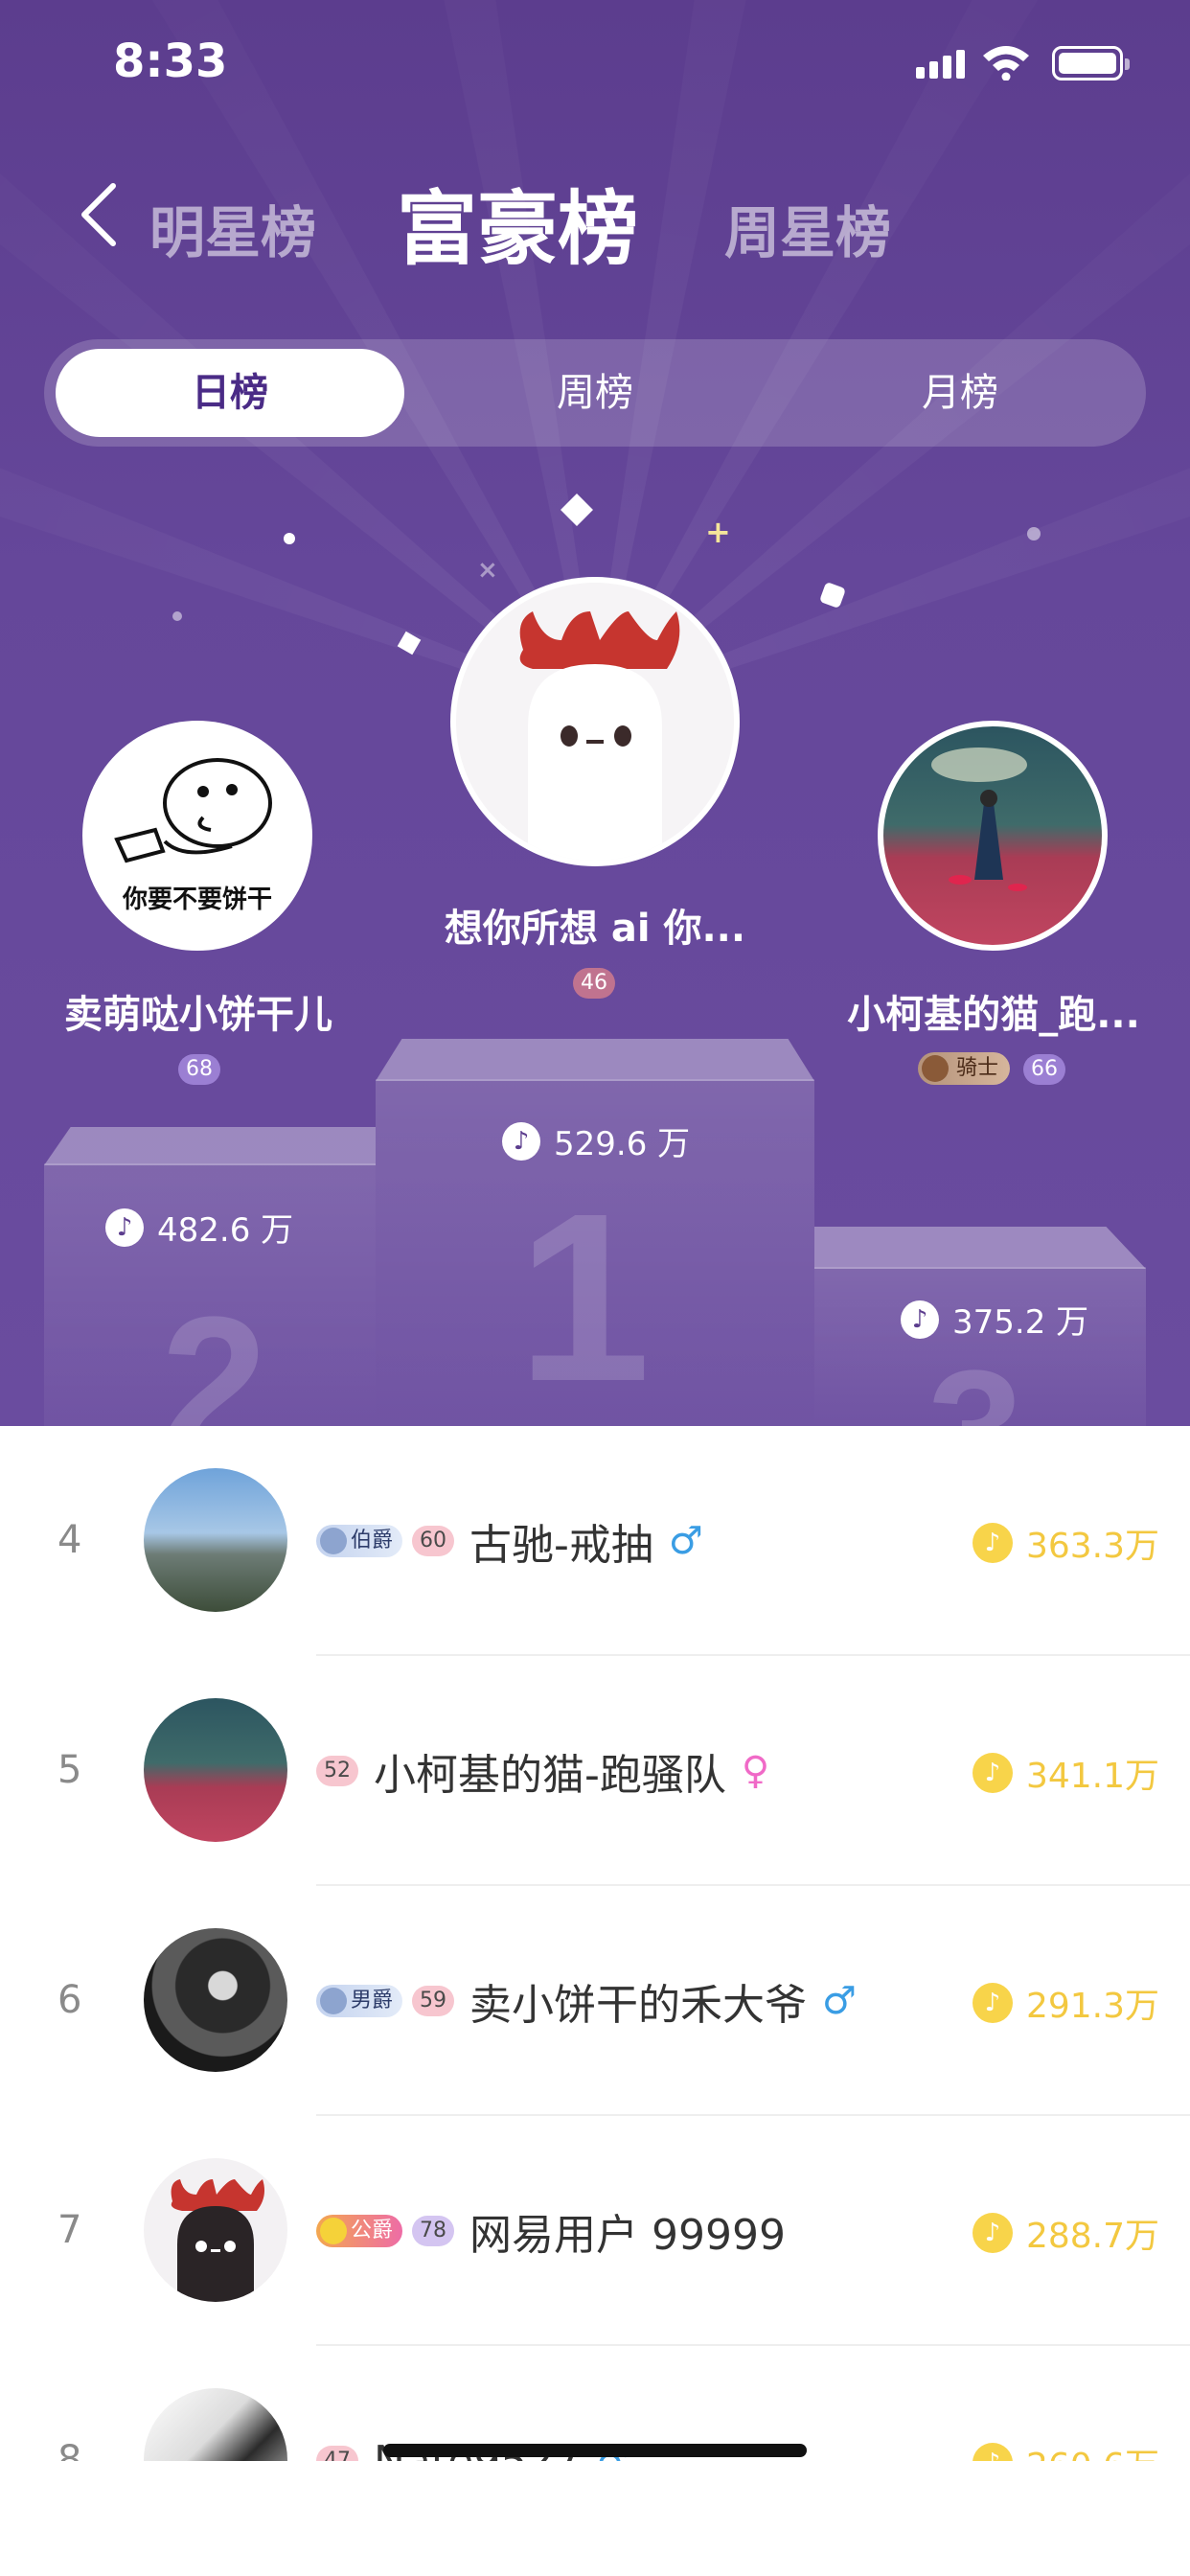 The image size is (1190, 2576). I want to click on rank-number: 8, so click(70, 2449).